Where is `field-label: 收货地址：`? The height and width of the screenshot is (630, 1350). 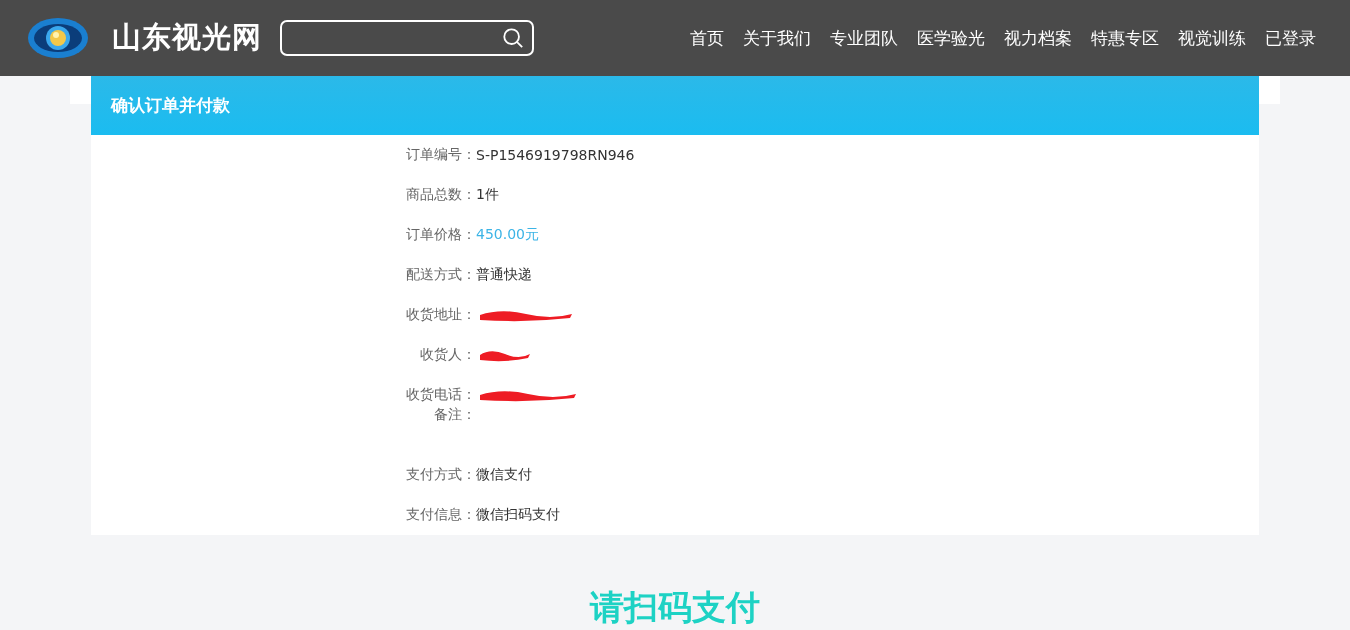
field-label: 收货地址： is located at coordinates (440, 315).